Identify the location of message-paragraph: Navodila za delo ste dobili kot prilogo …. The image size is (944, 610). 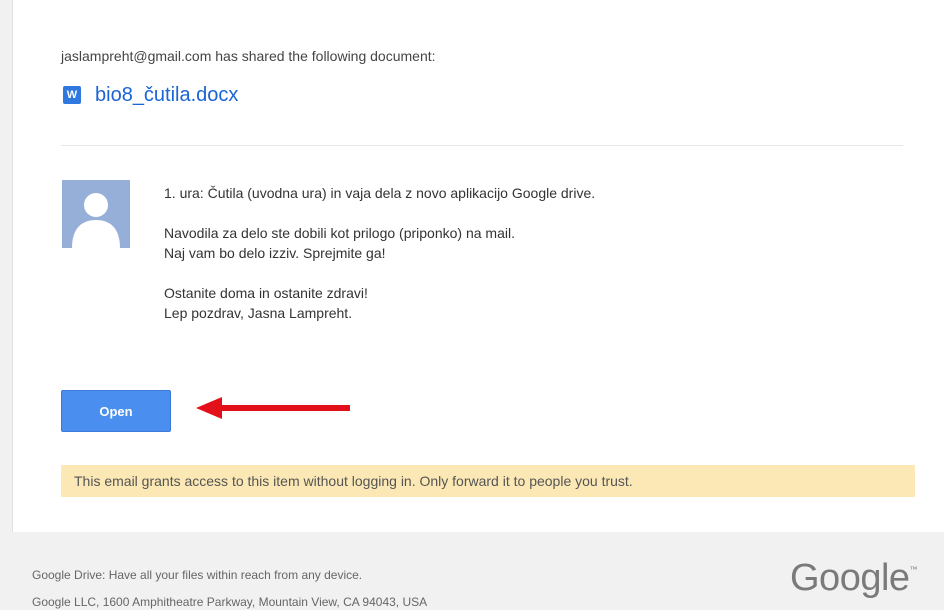
(514, 243).